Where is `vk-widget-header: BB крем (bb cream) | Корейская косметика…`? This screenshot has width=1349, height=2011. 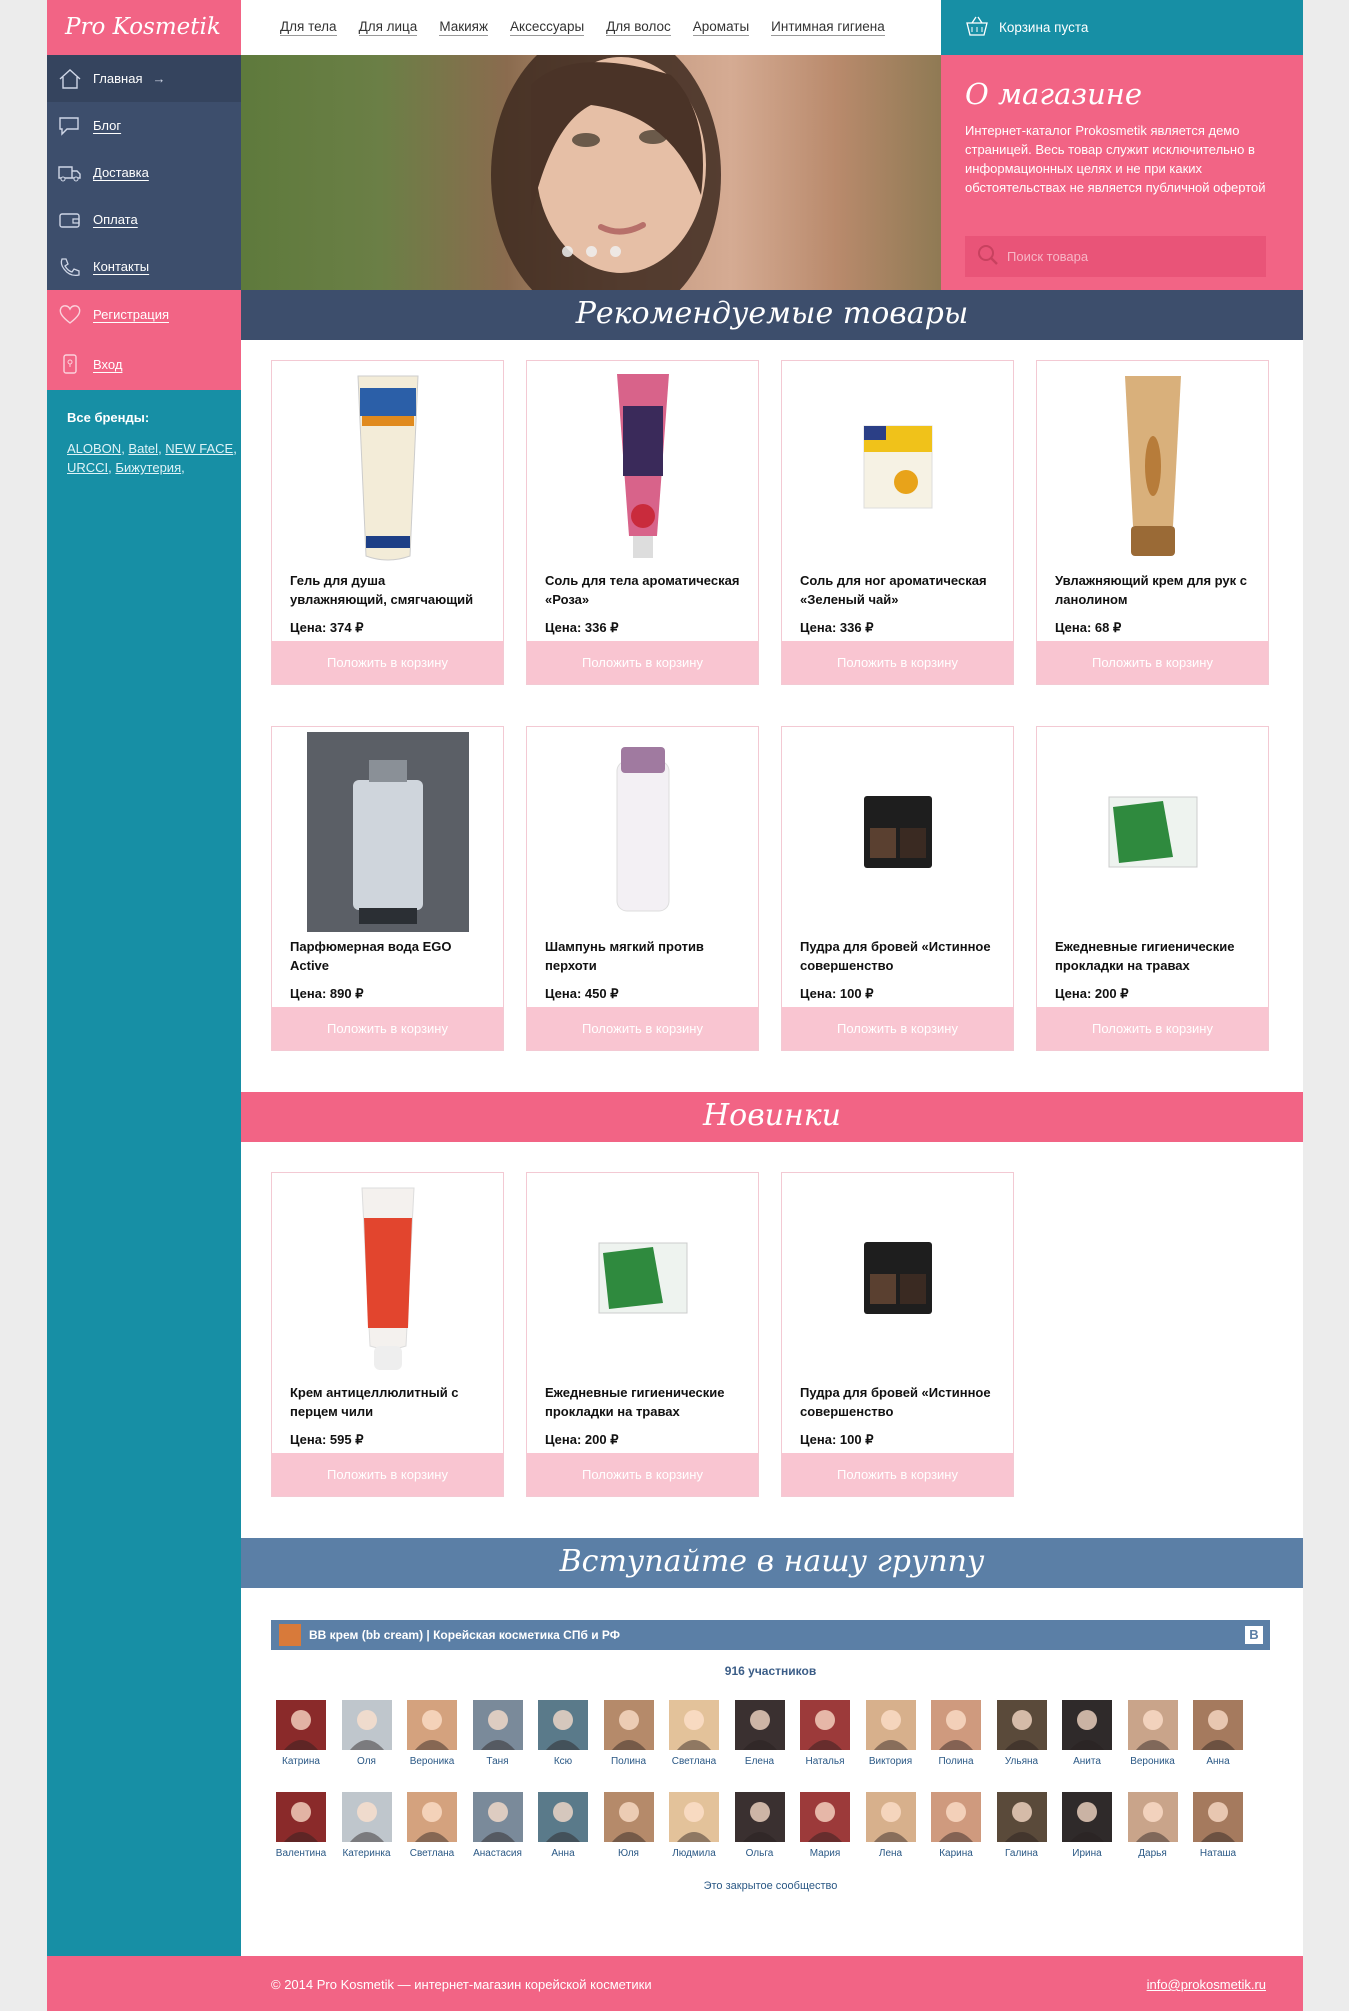
vk-widget-header: BB крем (bb cream) | Корейская косметика… is located at coordinates (770, 1635).